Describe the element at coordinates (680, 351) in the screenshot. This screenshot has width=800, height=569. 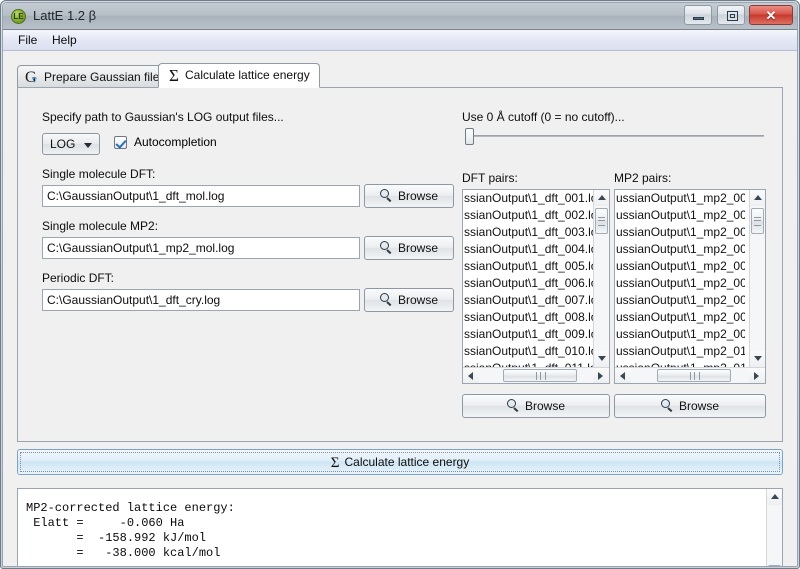
I see `list-item: ussianOutput\1_mp2_010.log` at that location.